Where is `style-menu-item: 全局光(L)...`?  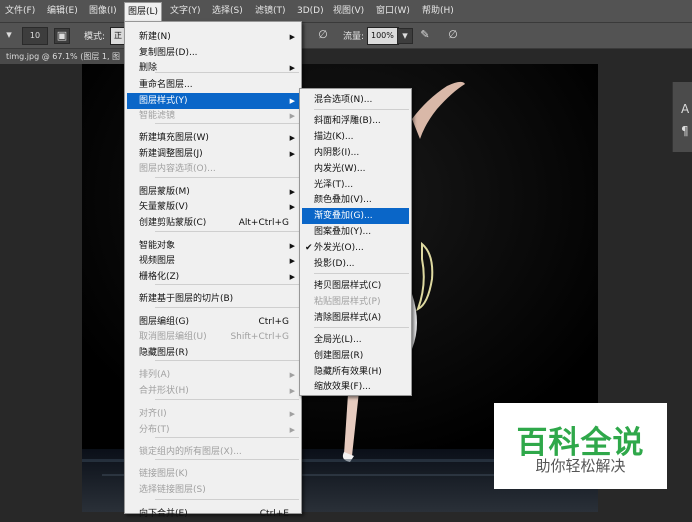
style-menu-item: 全局光(L)... is located at coordinates (355, 340).